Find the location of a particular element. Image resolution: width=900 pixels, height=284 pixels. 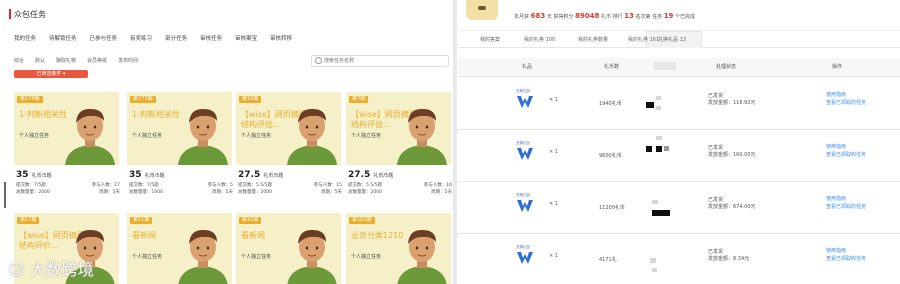

col-gift: 礼品 is located at coordinates (527, 67).